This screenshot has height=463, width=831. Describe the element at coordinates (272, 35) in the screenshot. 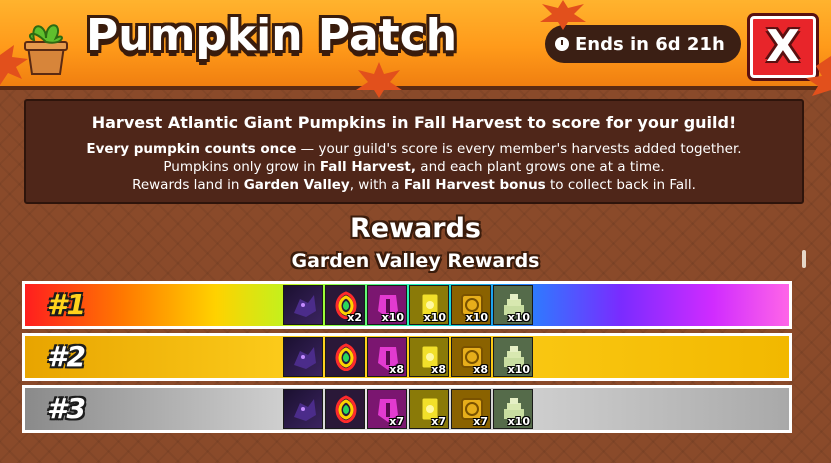

I see `page-title: Pumpkin Patch` at that location.